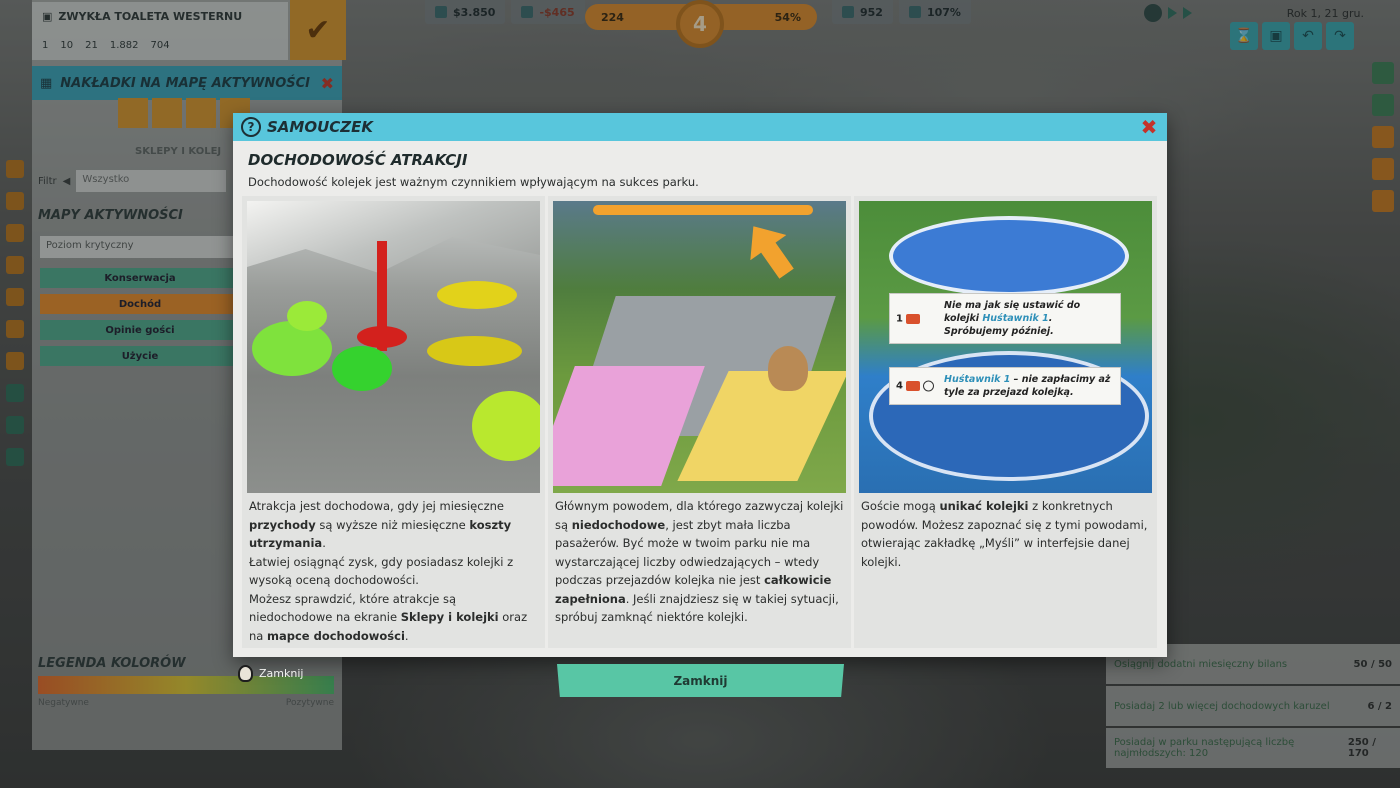  What do you see at coordinates (358, 160) in the screenshot?
I see `tutorial-title: DOCHODOWOŚĆ ATRAKCJI` at bounding box center [358, 160].